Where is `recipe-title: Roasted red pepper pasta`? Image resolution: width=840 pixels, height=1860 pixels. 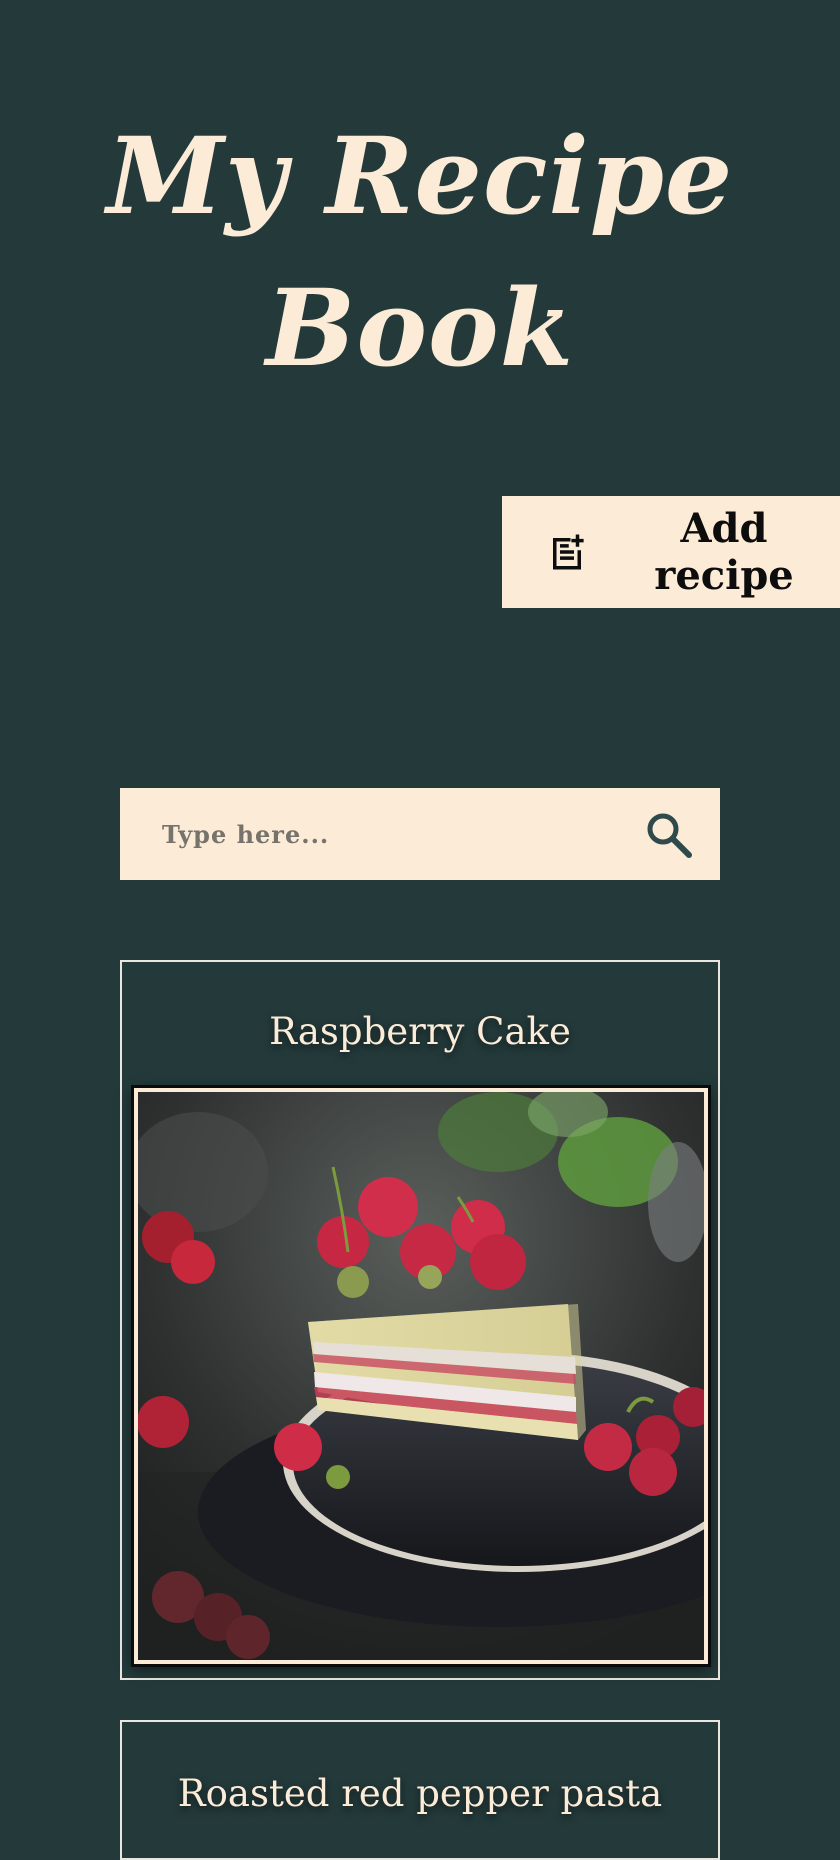 recipe-title: Roasted red pepper pasta is located at coordinates (420, 1793).